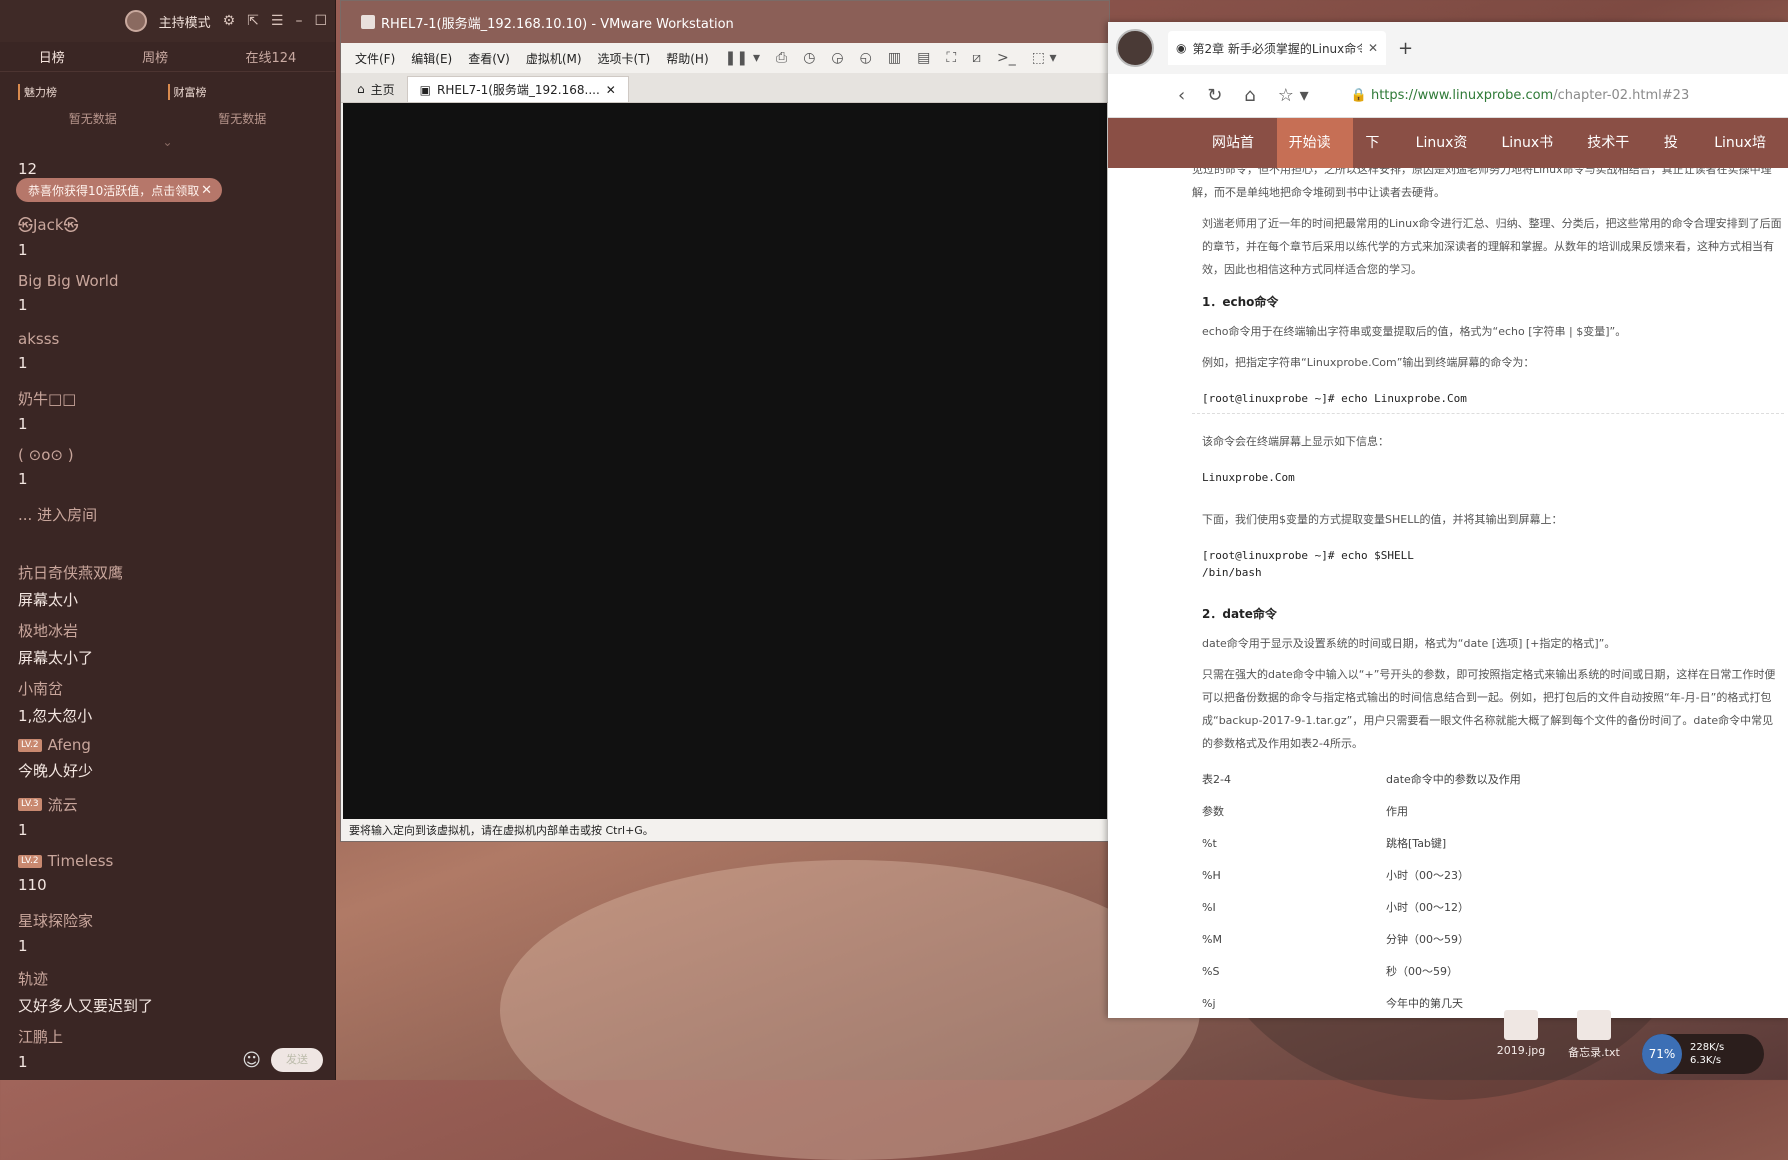 Image resolution: width=1788 pixels, height=1160 pixels. I want to click on menu-vm: 虚拟机(M), so click(554, 58).